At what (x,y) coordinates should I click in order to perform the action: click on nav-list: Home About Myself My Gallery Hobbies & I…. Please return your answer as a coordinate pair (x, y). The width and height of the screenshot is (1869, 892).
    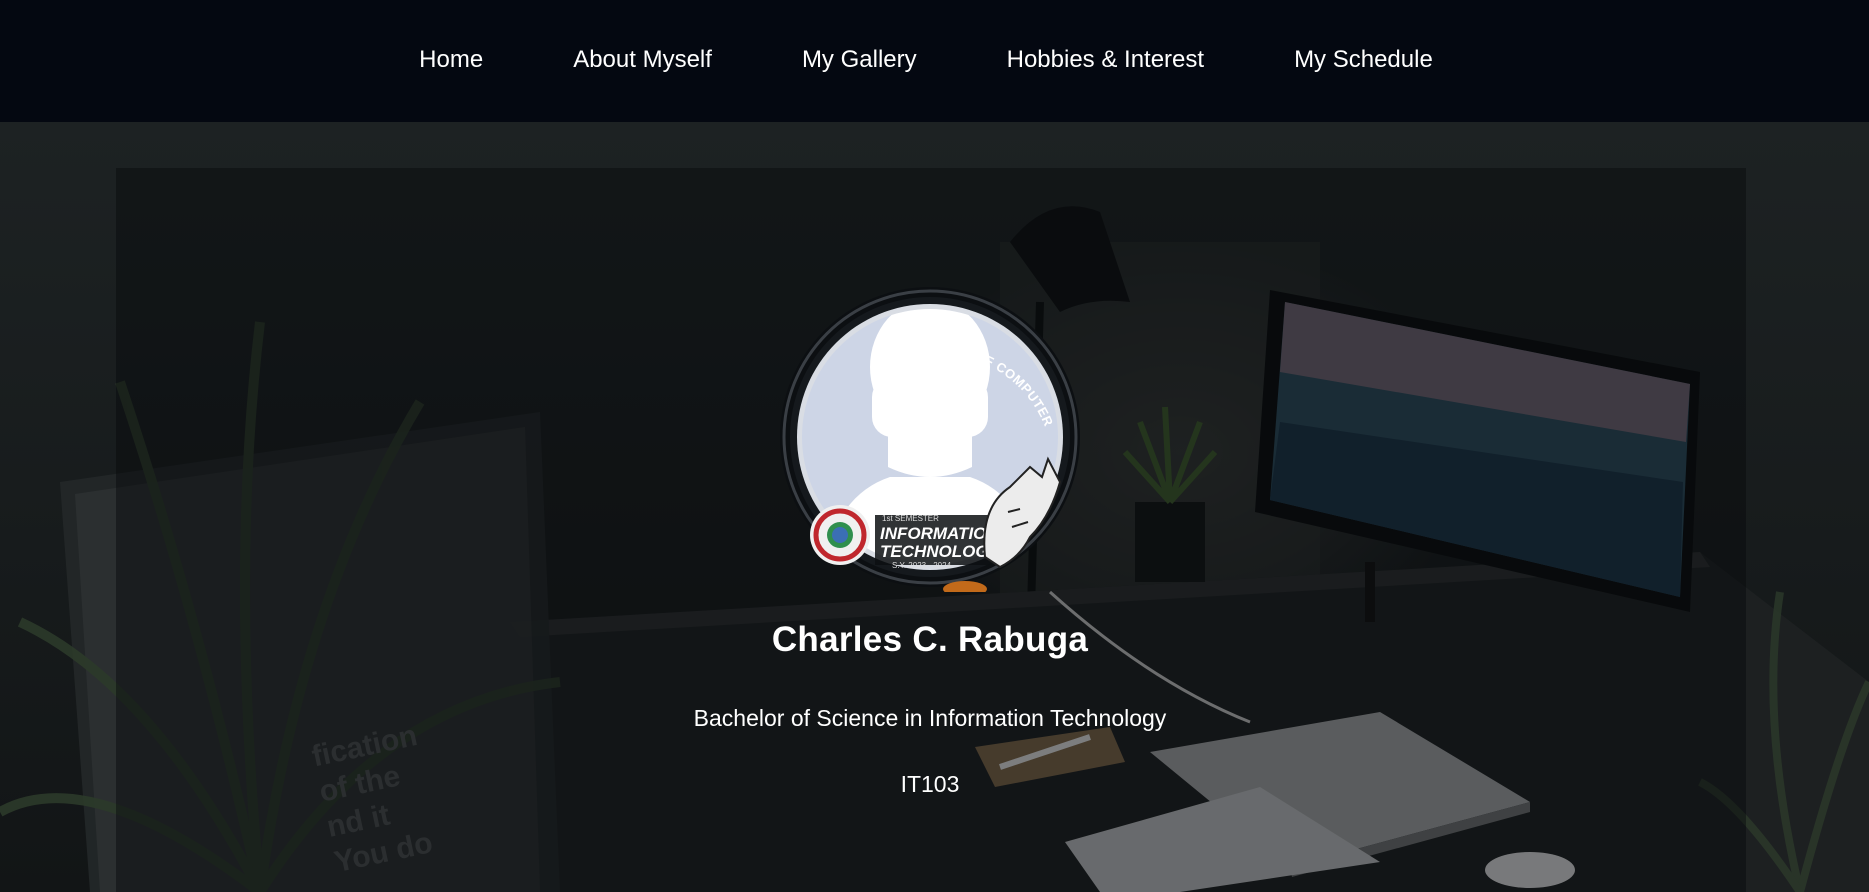
    Looking at the image, I should click on (926, 60).